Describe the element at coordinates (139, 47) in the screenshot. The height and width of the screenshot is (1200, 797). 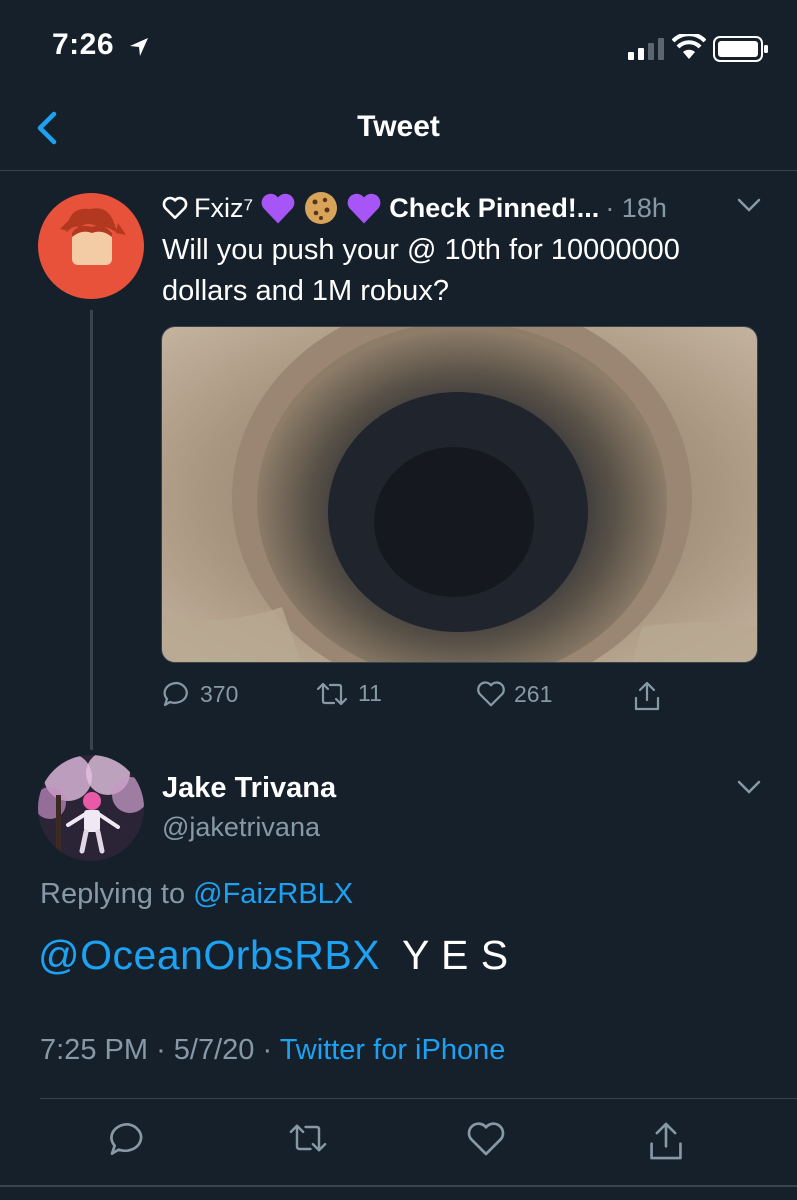
I see `location-arrow-icon` at that location.